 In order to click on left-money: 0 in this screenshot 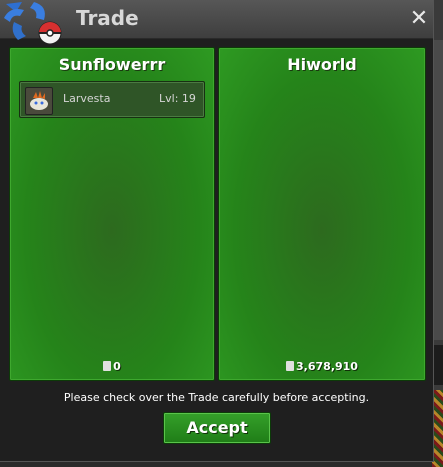, I will do `click(112, 366)`.